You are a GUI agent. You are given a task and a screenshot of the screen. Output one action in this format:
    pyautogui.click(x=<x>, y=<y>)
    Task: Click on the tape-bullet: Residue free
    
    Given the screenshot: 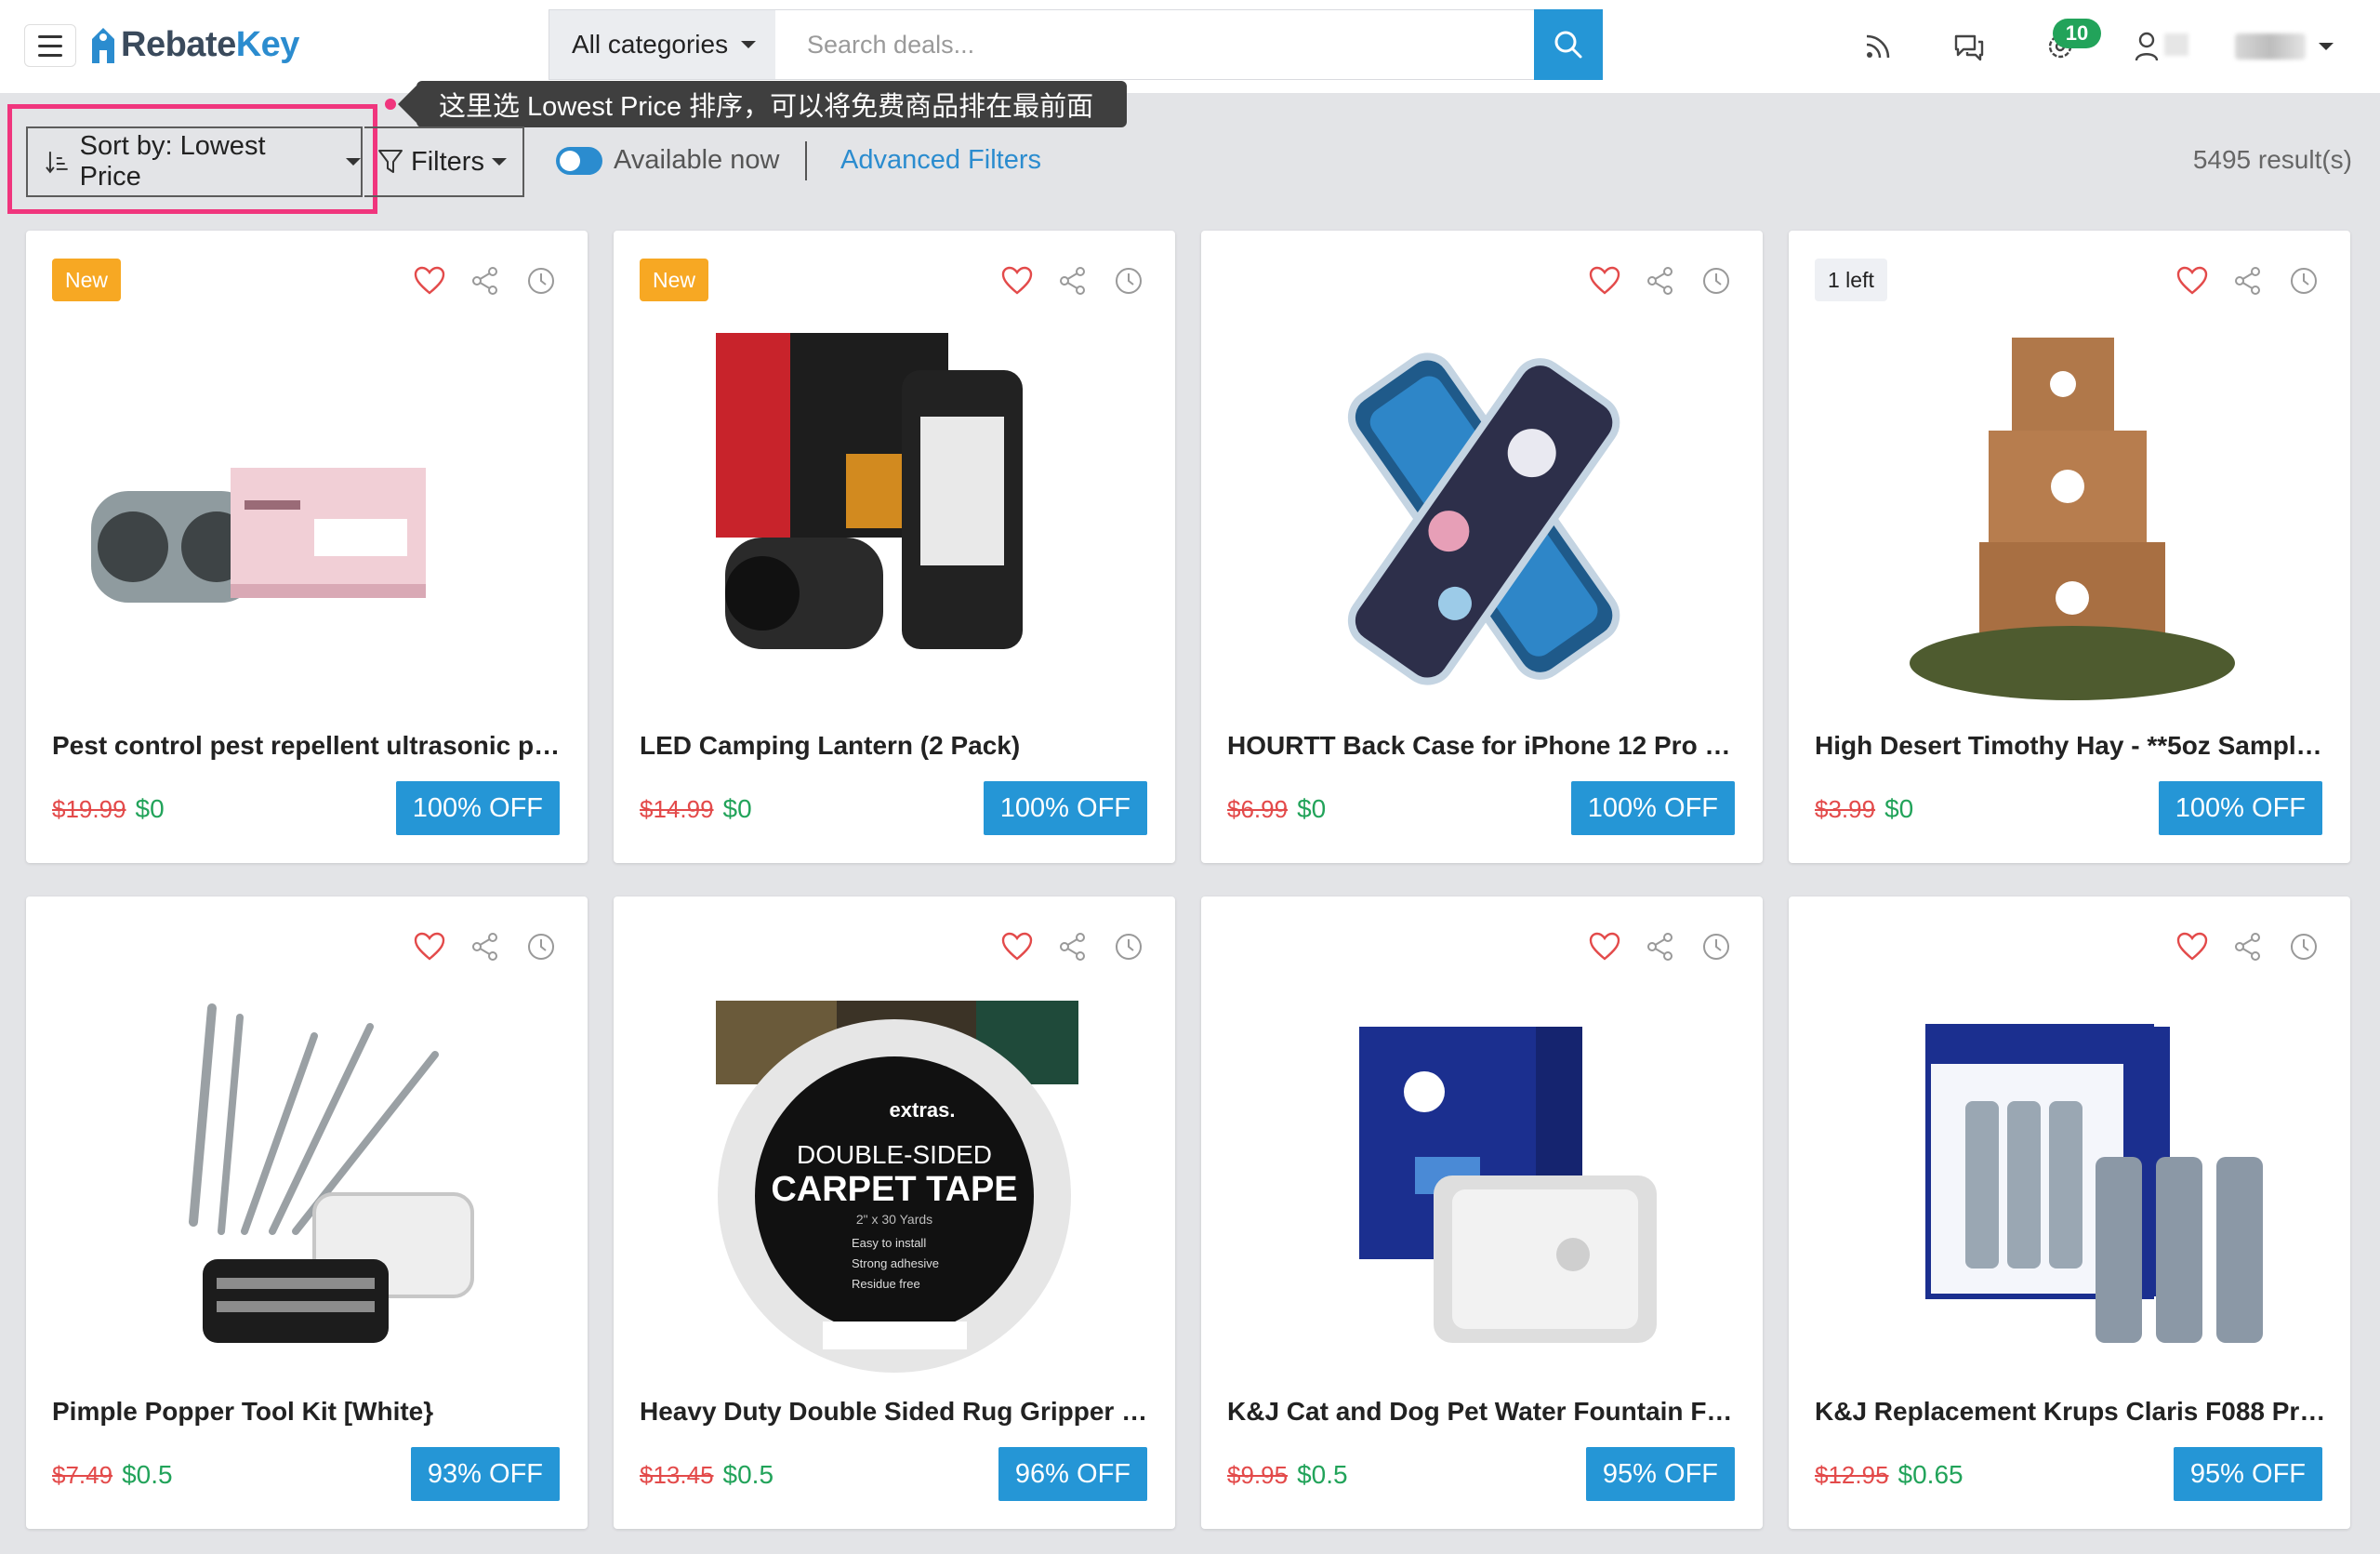 What is the action you would take?
    pyautogui.click(x=886, y=1284)
    